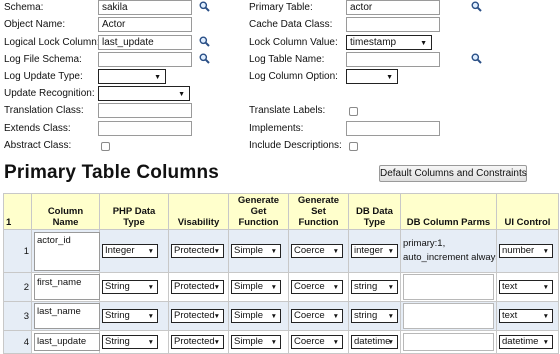 This screenshot has width=560, height=354. I want to click on column-name-header: Column Name, so click(65, 211).